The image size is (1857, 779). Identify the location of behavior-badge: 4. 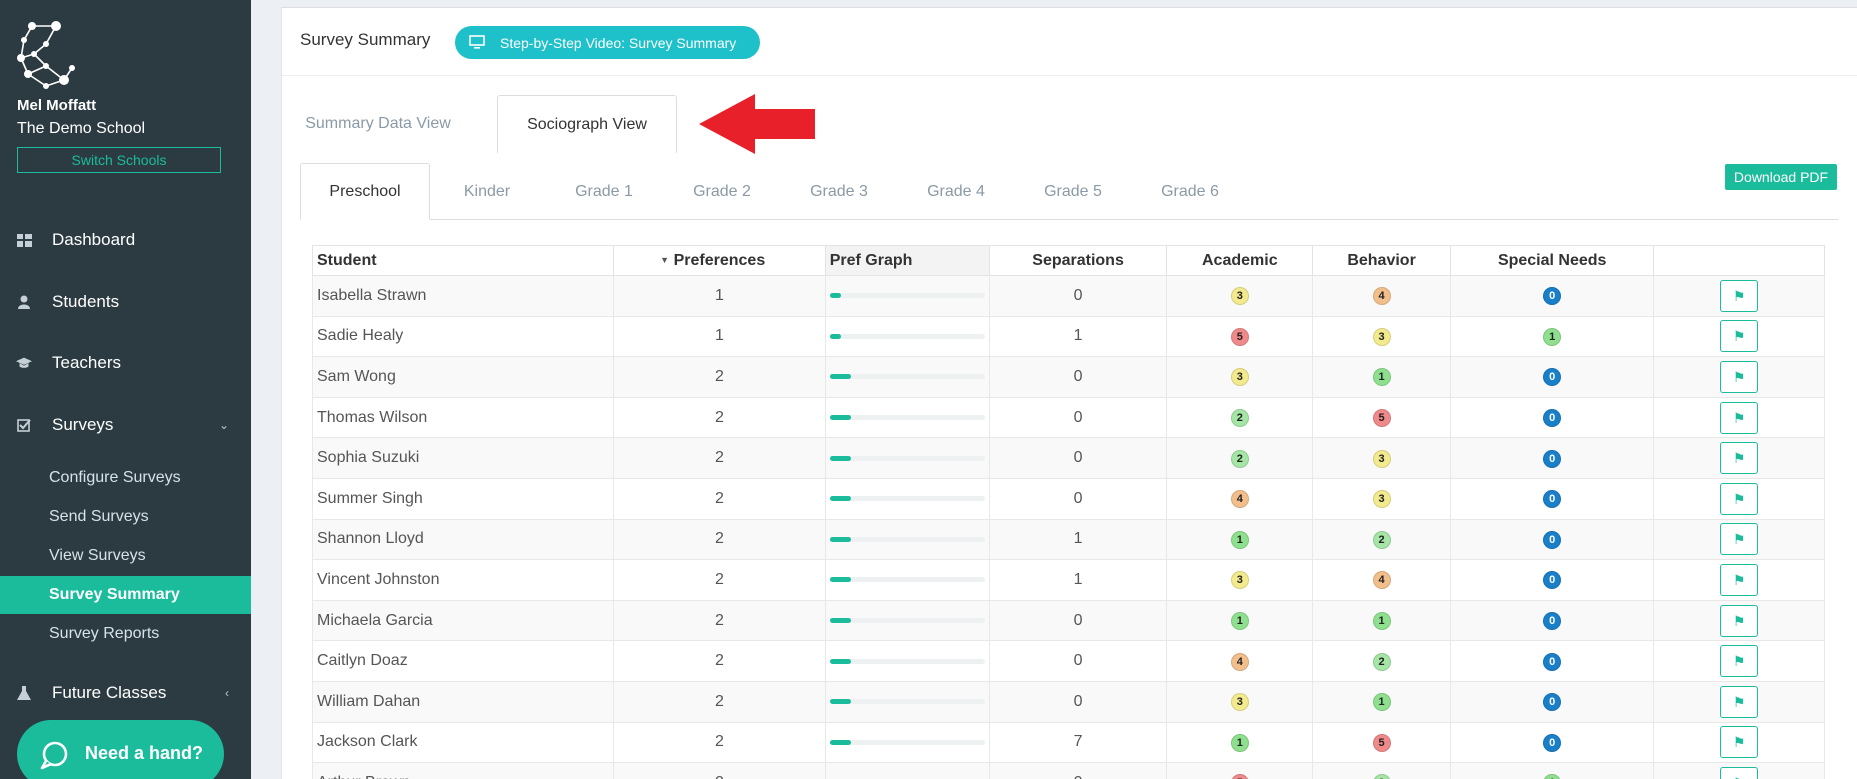
(1381, 296).